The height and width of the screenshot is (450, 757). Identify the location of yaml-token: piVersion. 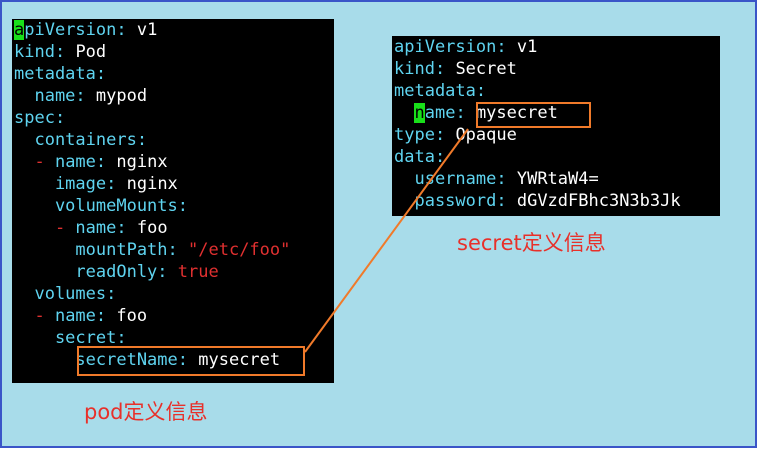
(70, 30).